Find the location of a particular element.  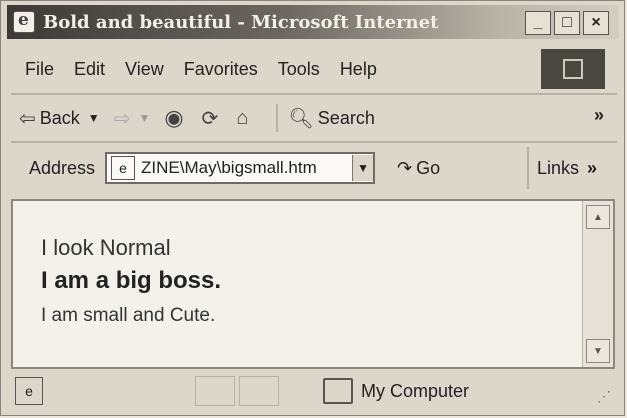

forward-dropdown-icon: ▼ is located at coordinates (144, 118).